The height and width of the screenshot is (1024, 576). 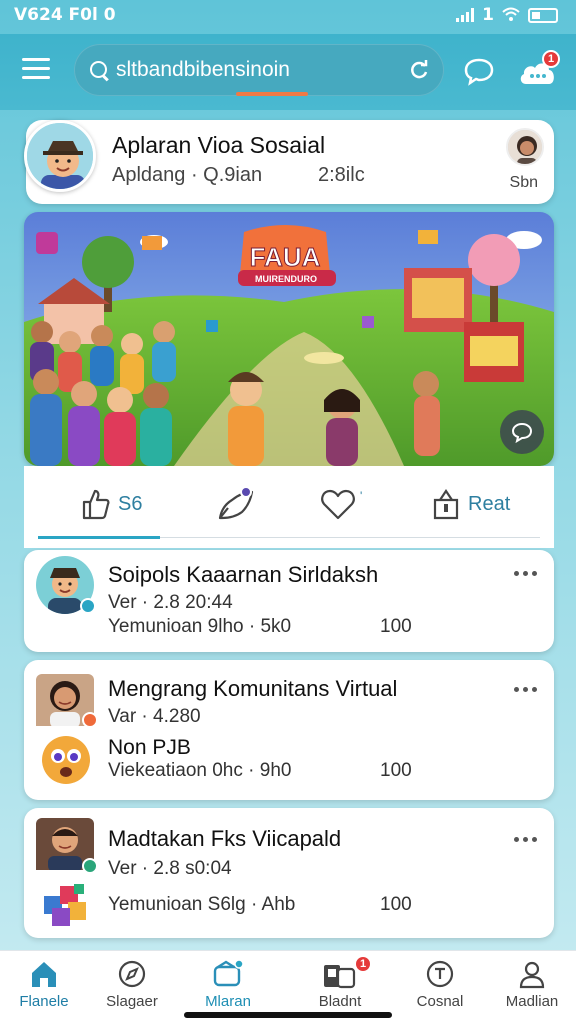 I want to click on nav-label: Flanele, so click(x=44, y=1001).